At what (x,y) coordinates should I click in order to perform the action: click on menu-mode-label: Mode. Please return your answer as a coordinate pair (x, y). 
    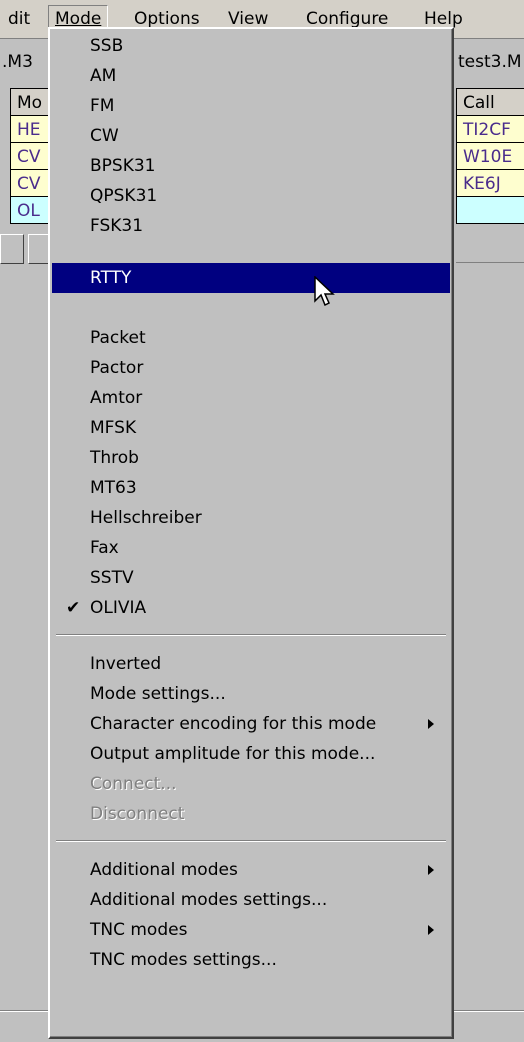
    Looking at the image, I should click on (78, 19).